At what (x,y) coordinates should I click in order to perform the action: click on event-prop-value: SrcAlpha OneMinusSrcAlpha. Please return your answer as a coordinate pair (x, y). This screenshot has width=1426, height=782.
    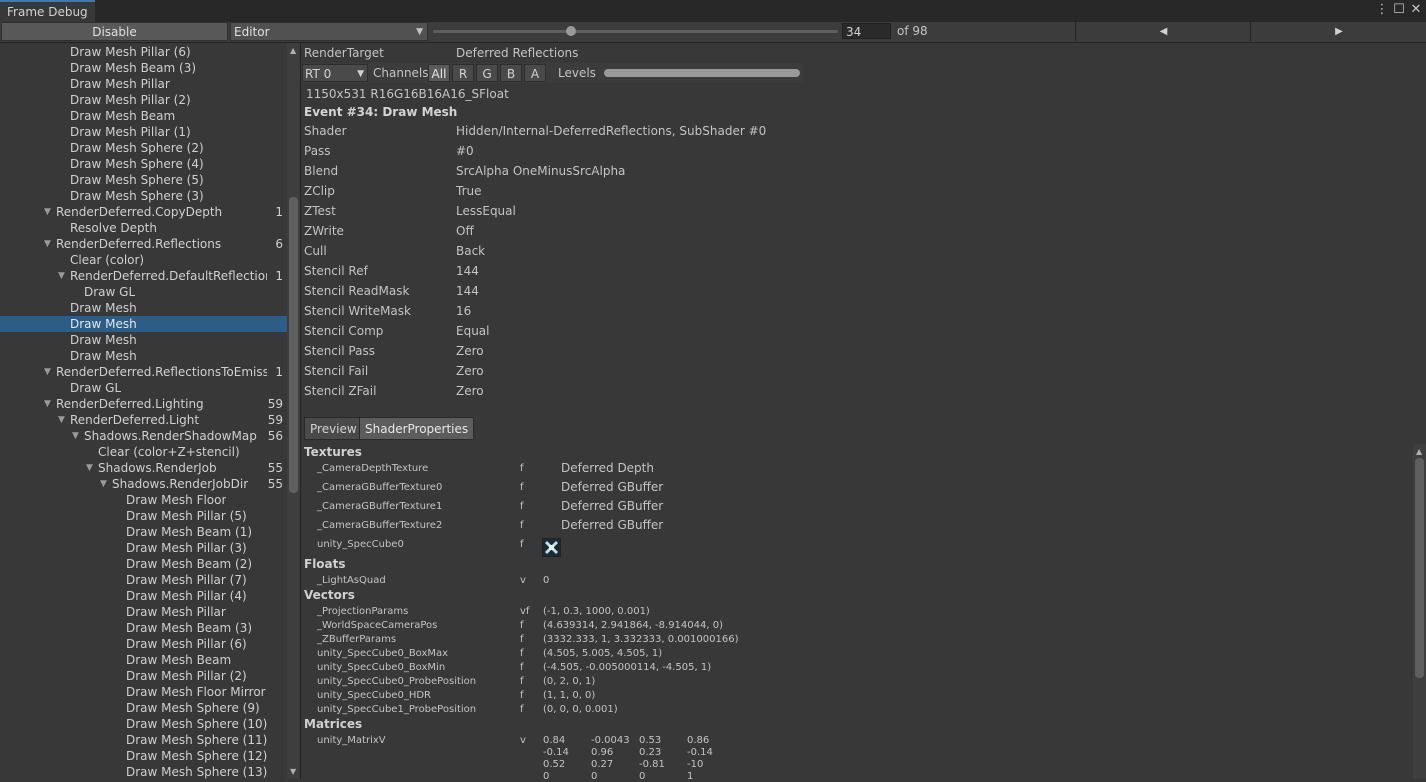
    Looking at the image, I should click on (541, 171).